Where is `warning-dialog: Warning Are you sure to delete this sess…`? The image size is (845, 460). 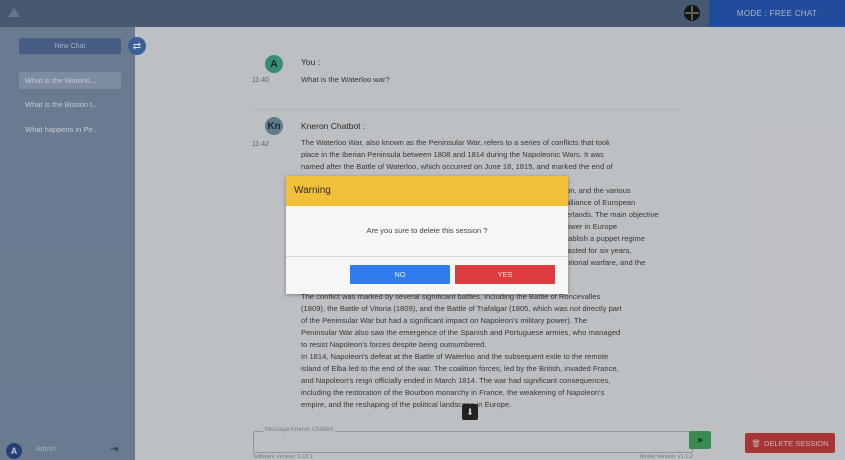
warning-dialog: Warning Are you sure to delete this sess… is located at coordinates (427, 235).